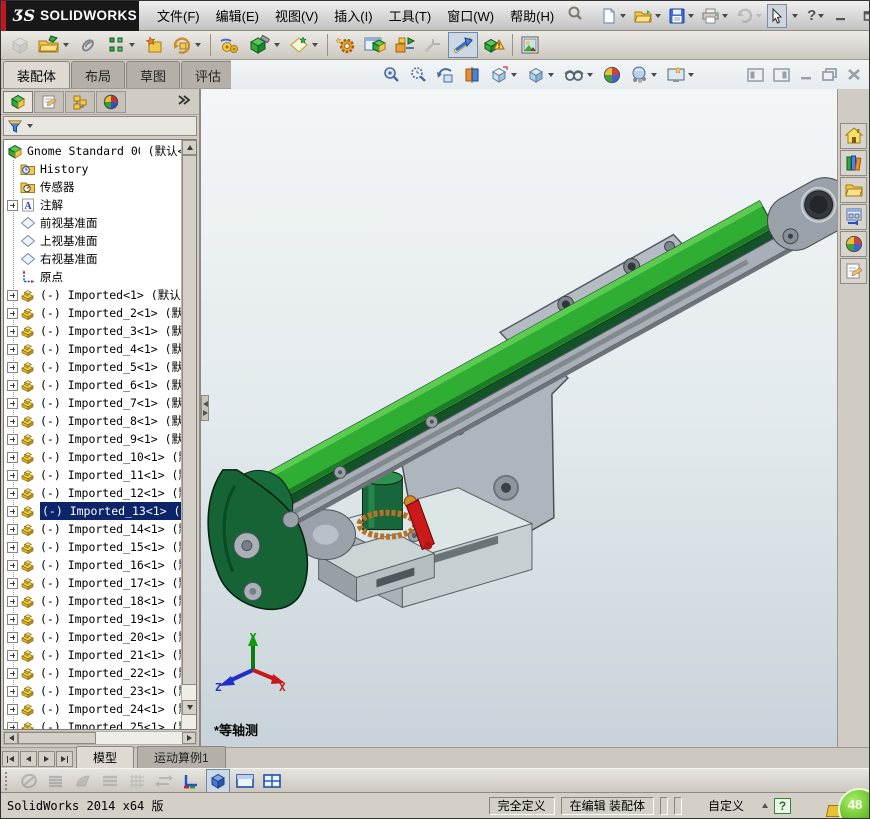 This screenshot has height=819, width=870. What do you see at coordinates (863, 16) in the screenshot?
I see `restore-button` at bounding box center [863, 16].